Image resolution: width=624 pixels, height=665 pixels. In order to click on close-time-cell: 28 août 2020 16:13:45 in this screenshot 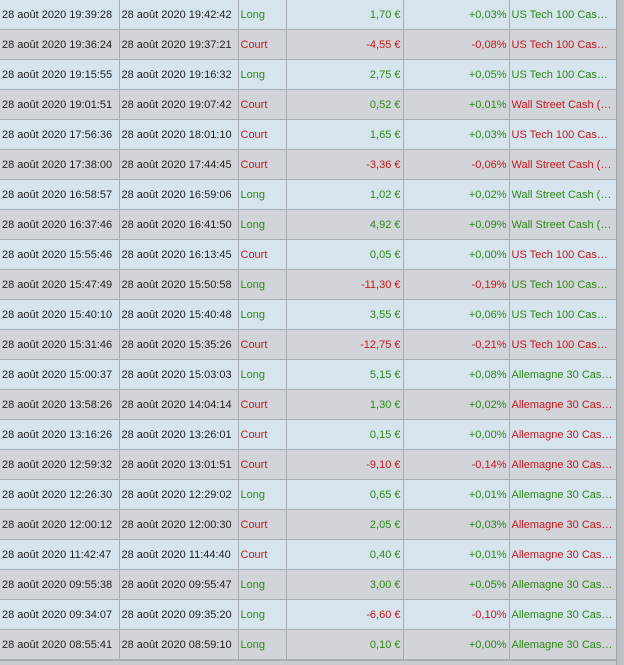, I will do `click(179, 254)`.